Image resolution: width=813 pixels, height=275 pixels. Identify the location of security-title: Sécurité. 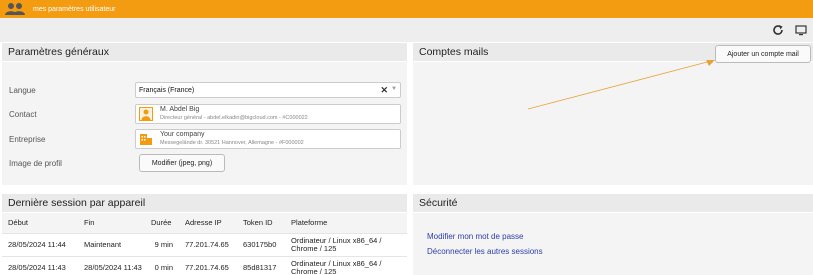
(613, 203).